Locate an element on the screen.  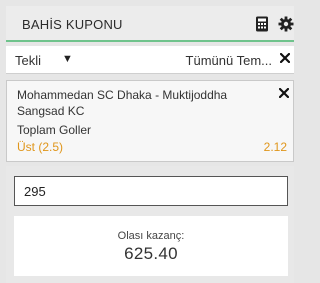
close-icon is located at coordinates (285, 58).